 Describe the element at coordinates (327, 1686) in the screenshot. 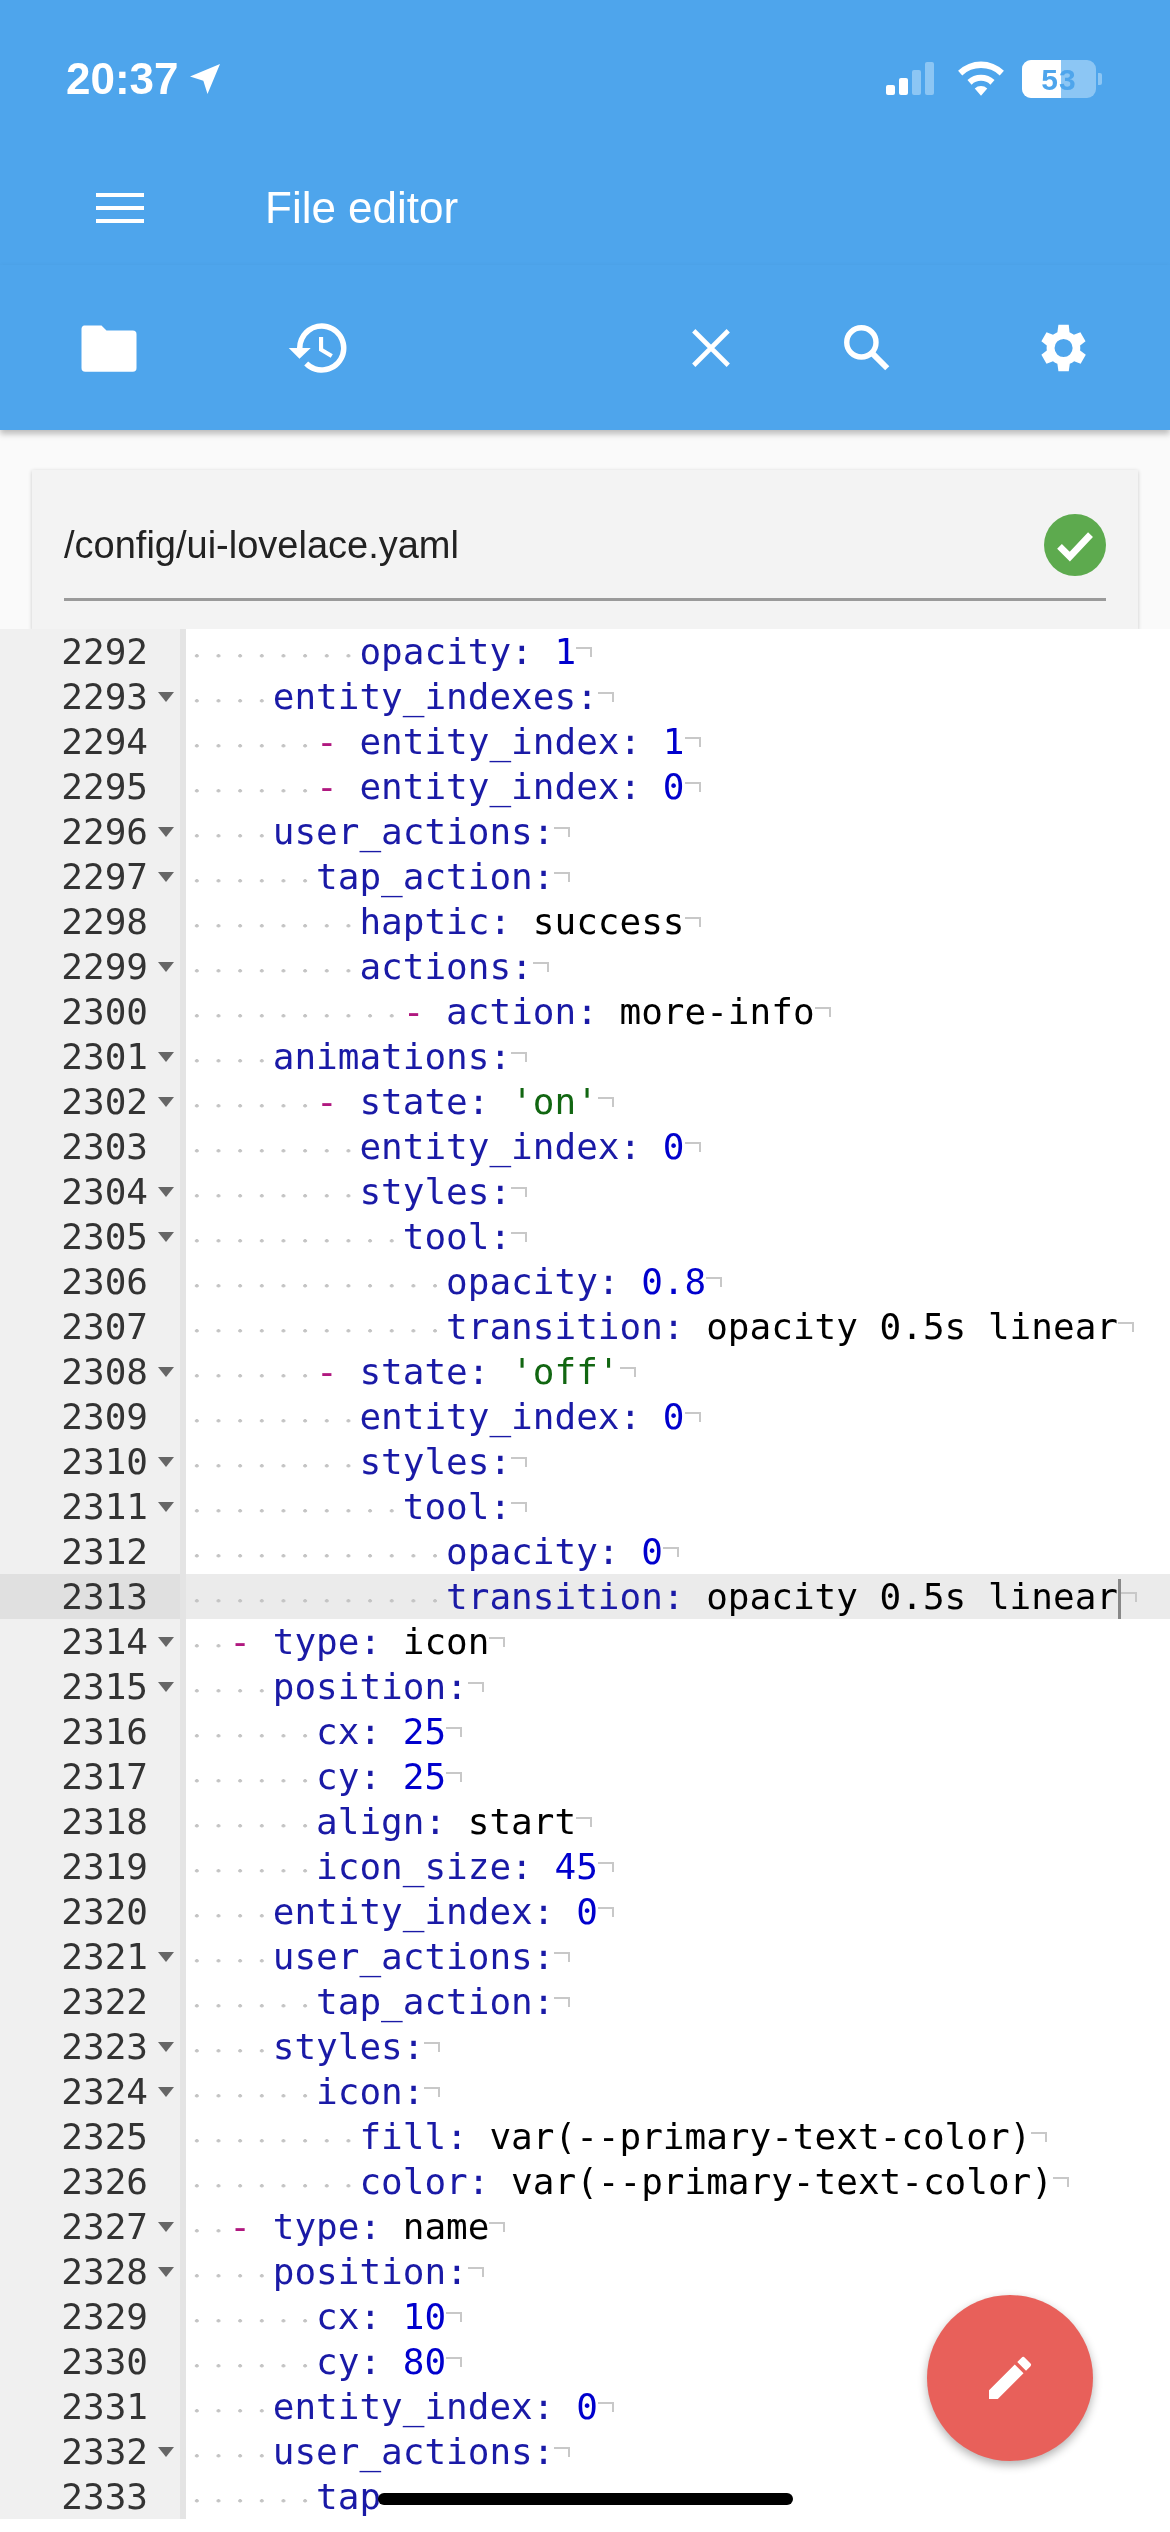

I see `code-line: position:` at that location.